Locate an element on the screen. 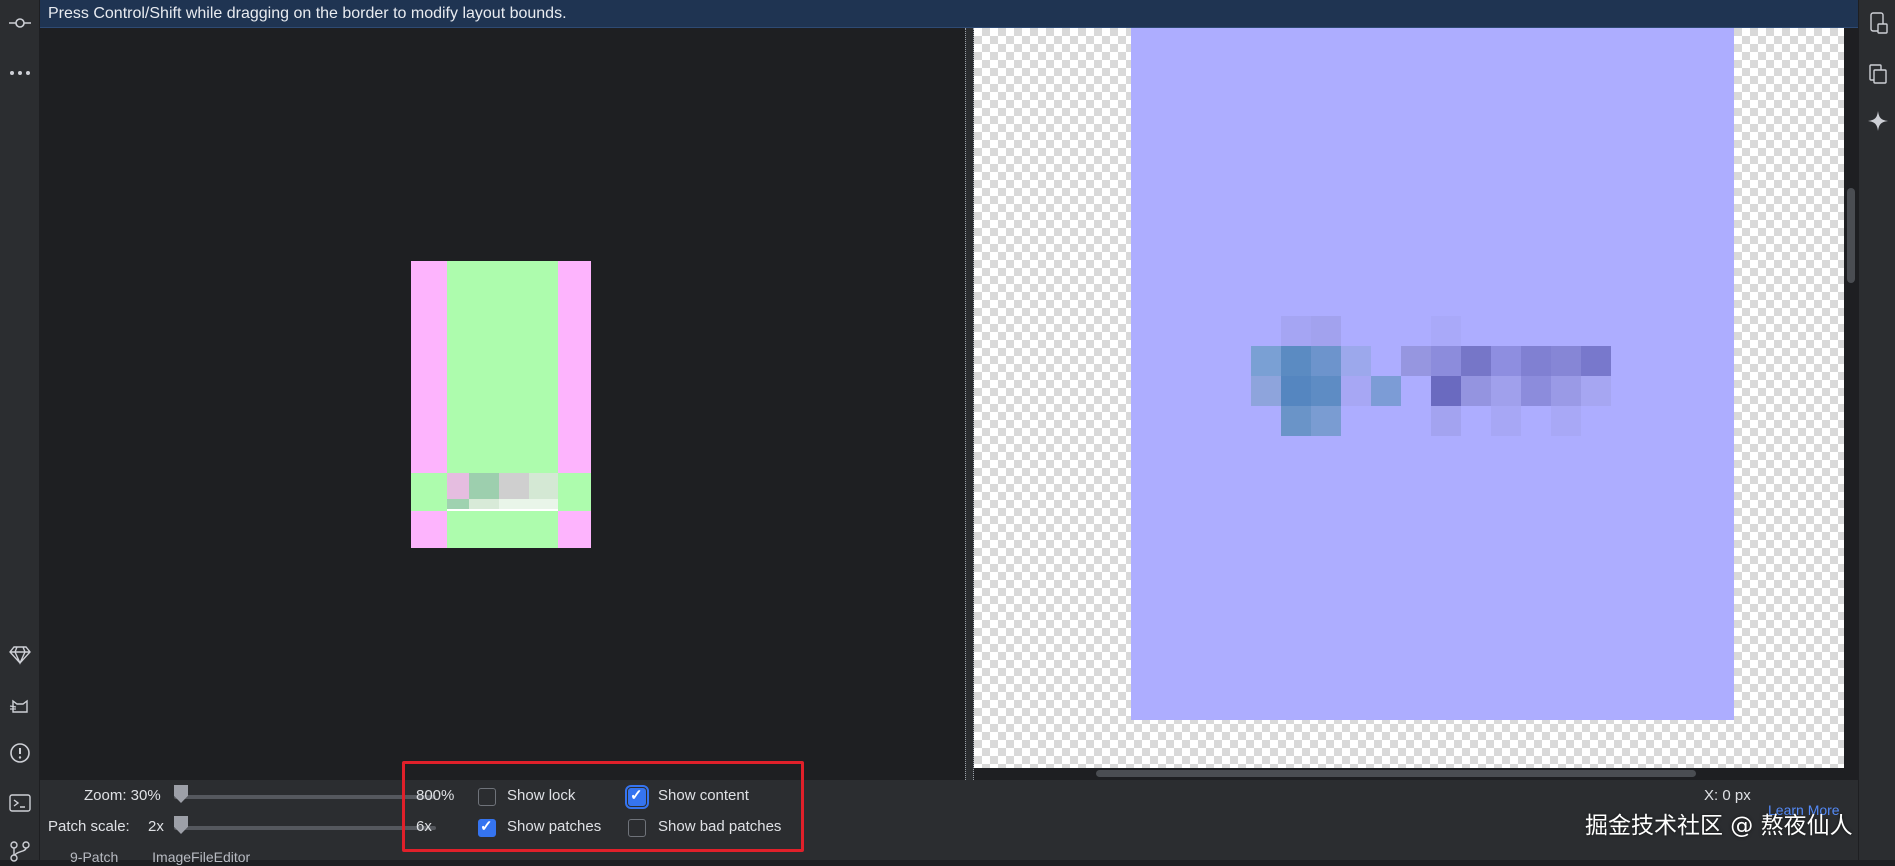 The width and height of the screenshot is (1895, 866). editor-bottom-tabs: 9-Patch ImageFileEditor is located at coordinates (160, 857).